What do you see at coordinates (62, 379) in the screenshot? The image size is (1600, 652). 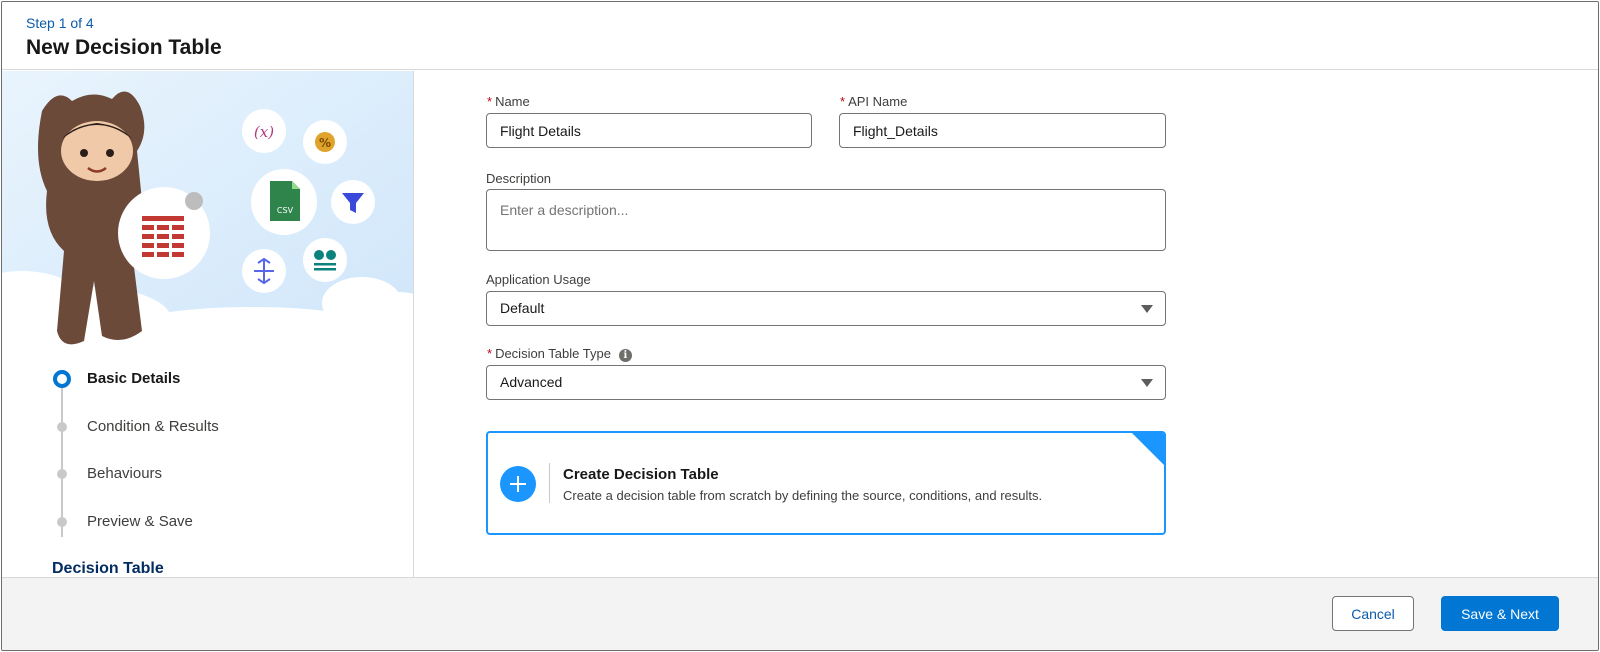 I see `step-indicator-current` at bounding box center [62, 379].